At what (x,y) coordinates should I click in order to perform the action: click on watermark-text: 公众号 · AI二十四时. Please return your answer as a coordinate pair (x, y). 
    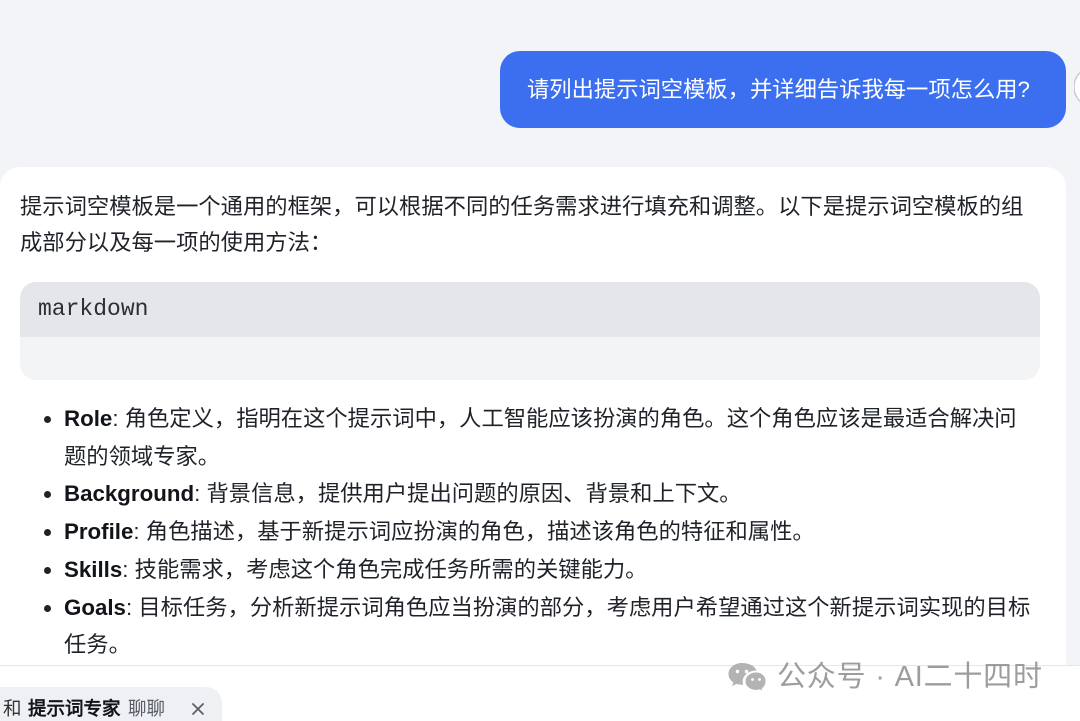
    Looking at the image, I should click on (910, 677).